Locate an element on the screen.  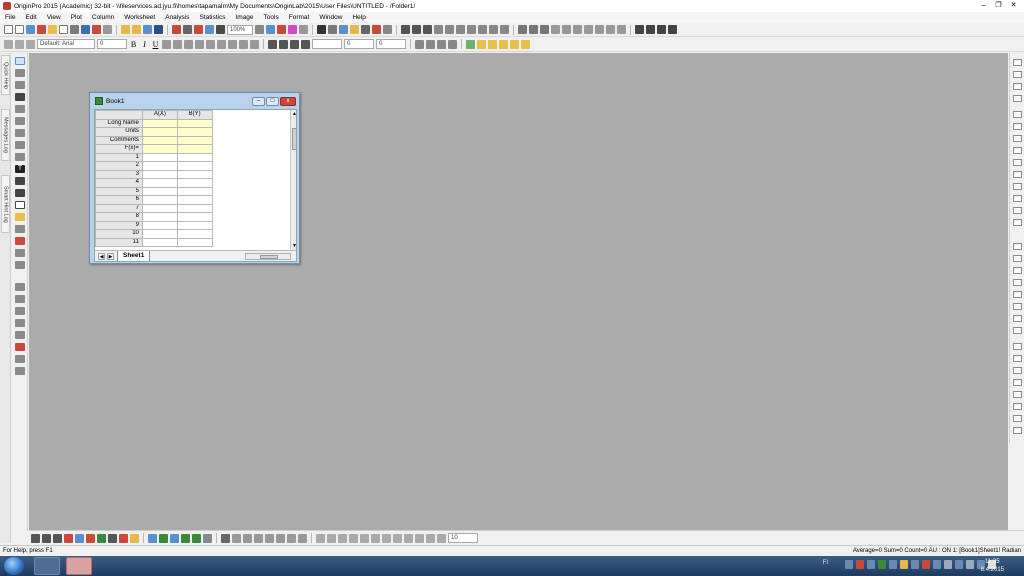
add-layer-icon is located at coordinates (236, 538).